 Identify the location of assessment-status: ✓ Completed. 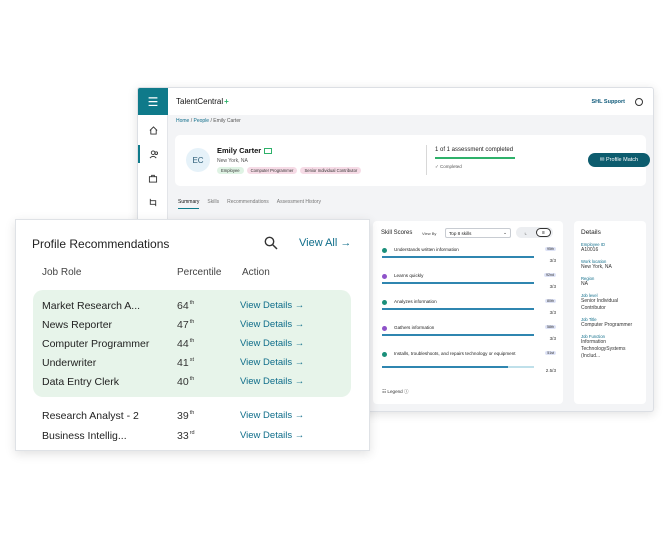
(448, 166).